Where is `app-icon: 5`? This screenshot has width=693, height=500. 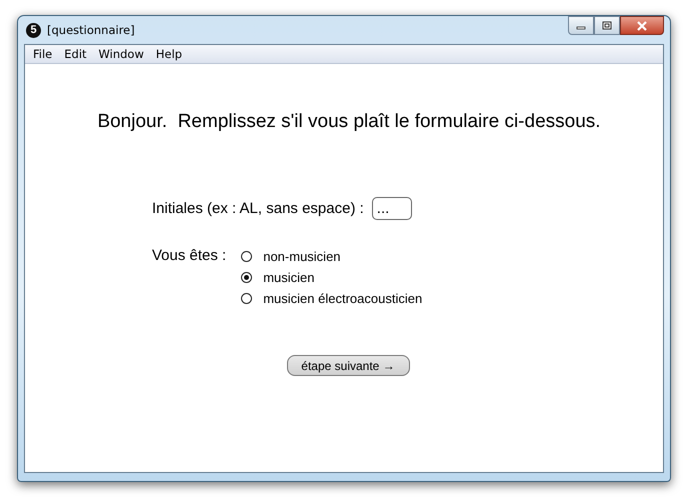
app-icon: 5 is located at coordinates (33, 30).